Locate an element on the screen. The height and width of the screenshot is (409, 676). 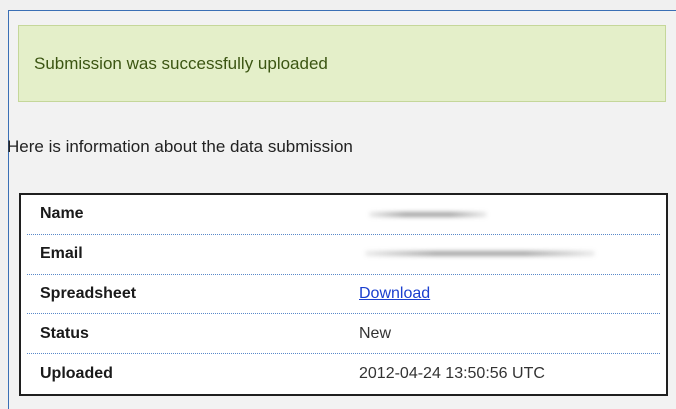
redacted-name is located at coordinates (428, 214).